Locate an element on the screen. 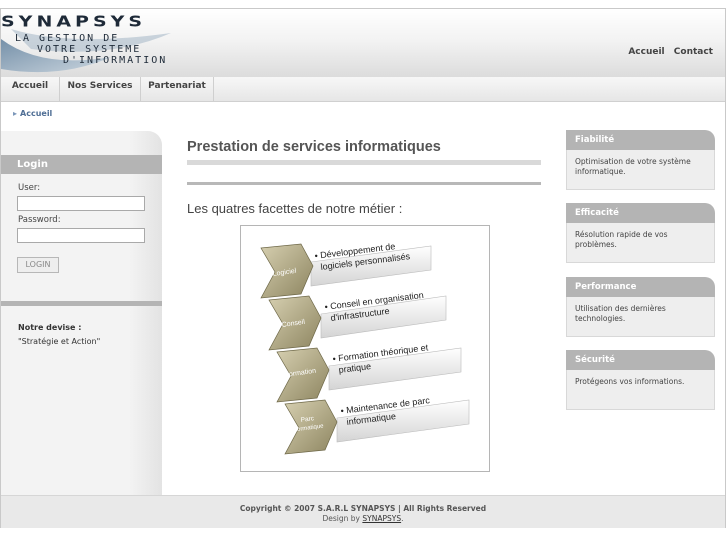 The image size is (727, 545). card-title: Efficacité is located at coordinates (640, 213).